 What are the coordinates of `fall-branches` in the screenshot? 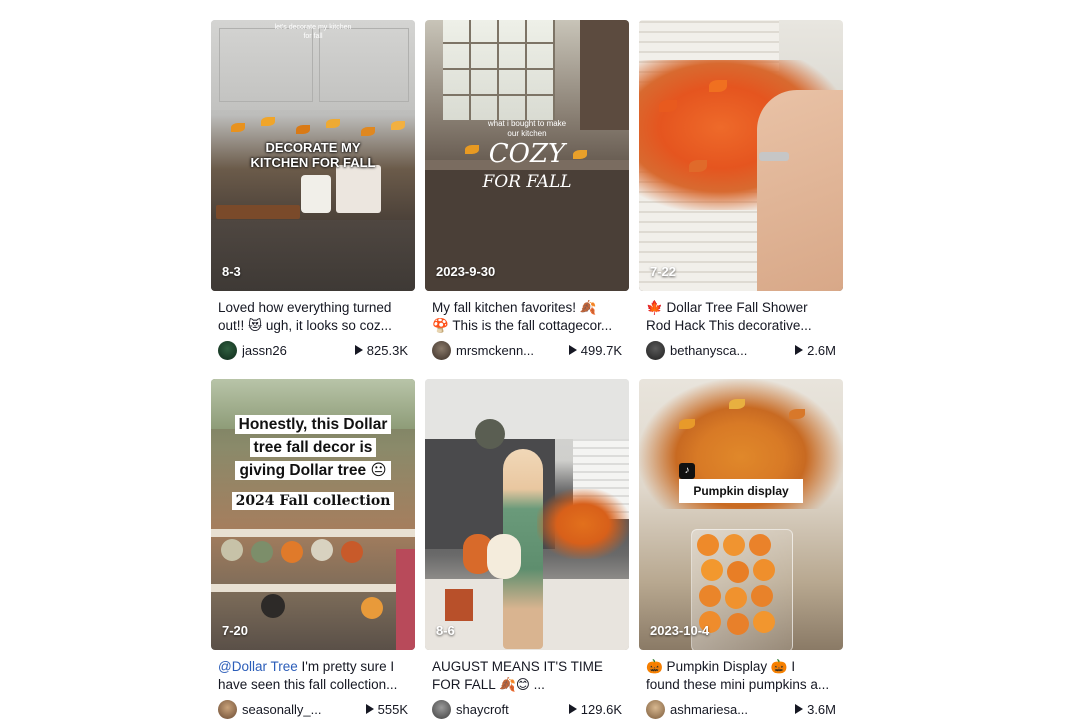 It's located at (583, 524).